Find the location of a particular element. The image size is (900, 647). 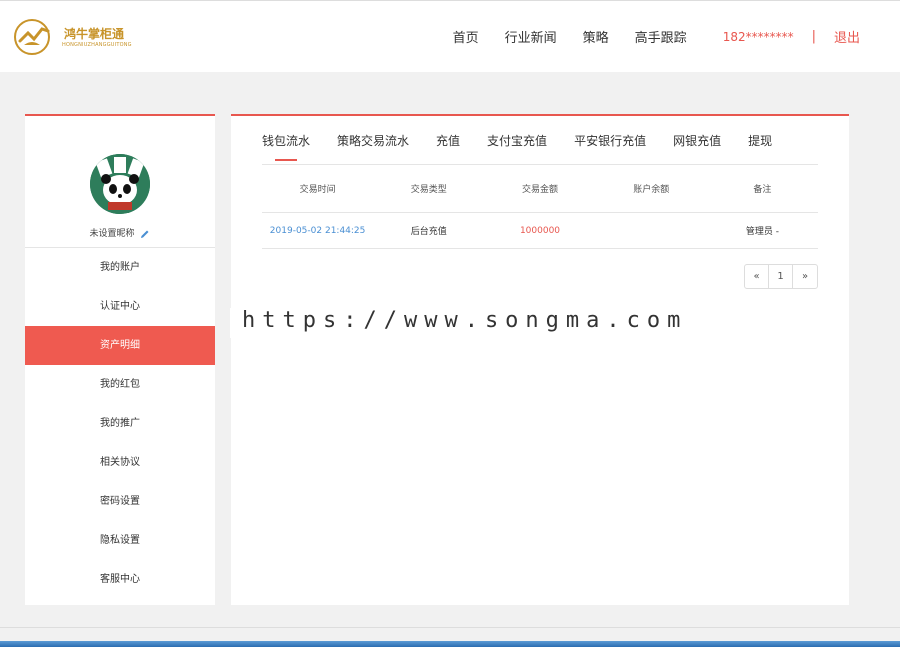

tab-bar: 钱包流水 策略交易流水 充值 支付宝充值 平安银行充值 网银充值 提现 is located at coordinates (530, 146).